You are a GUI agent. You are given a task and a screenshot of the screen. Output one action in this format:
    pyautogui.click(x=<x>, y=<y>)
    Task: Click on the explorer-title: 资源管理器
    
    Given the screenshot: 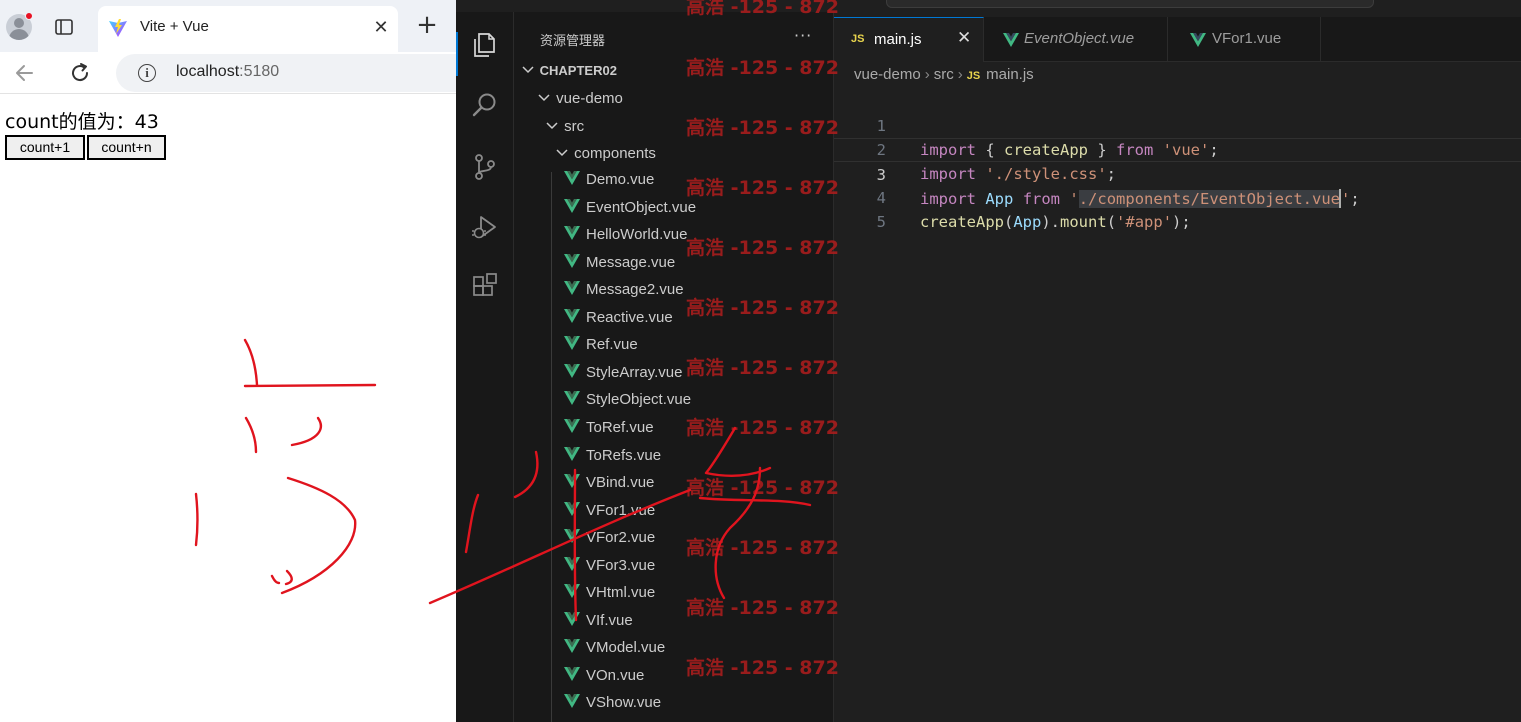 What is the action you would take?
    pyautogui.click(x=573, y=41)
    